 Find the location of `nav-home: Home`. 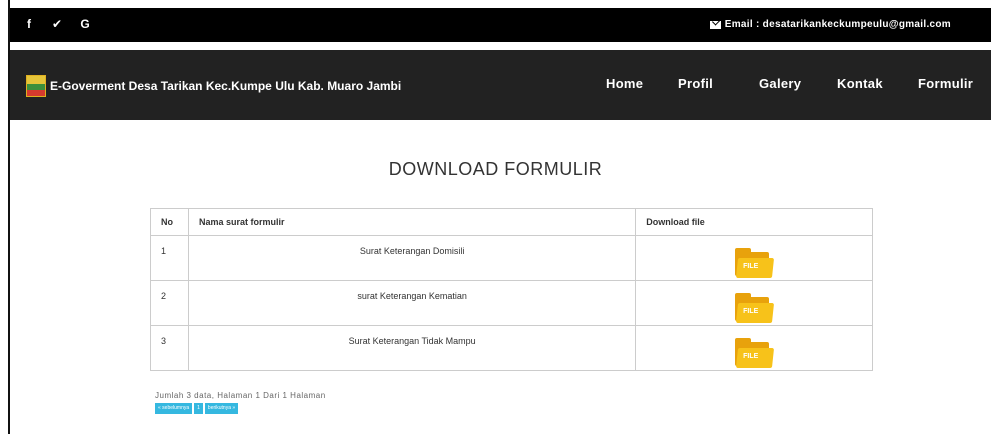

nav-home: Home is located at coordinates (624, 83).